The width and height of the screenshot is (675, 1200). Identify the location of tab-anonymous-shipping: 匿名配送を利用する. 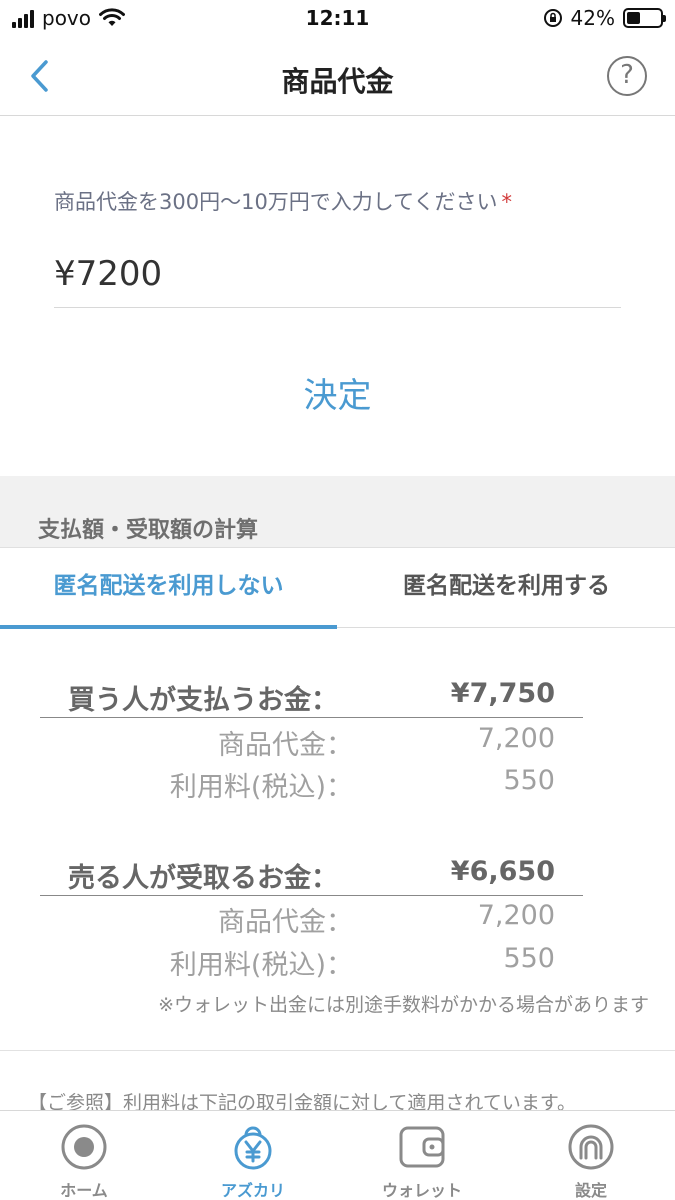
(506, 588).